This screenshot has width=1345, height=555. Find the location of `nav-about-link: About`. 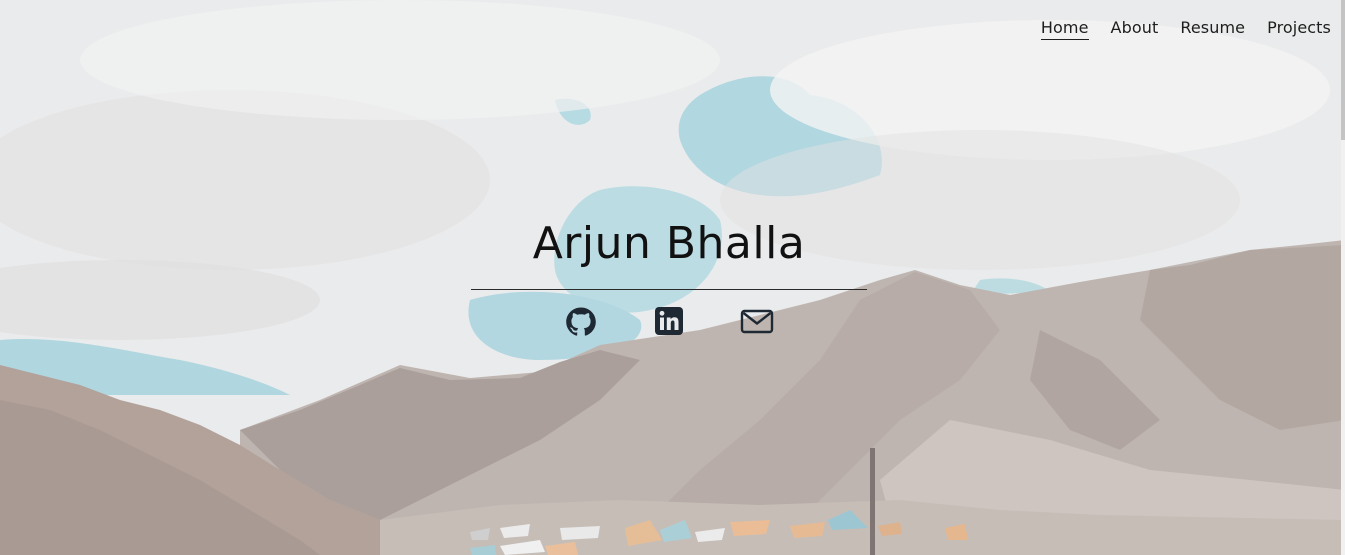

nav-about-link: About is located at coordinates (1135, 29).